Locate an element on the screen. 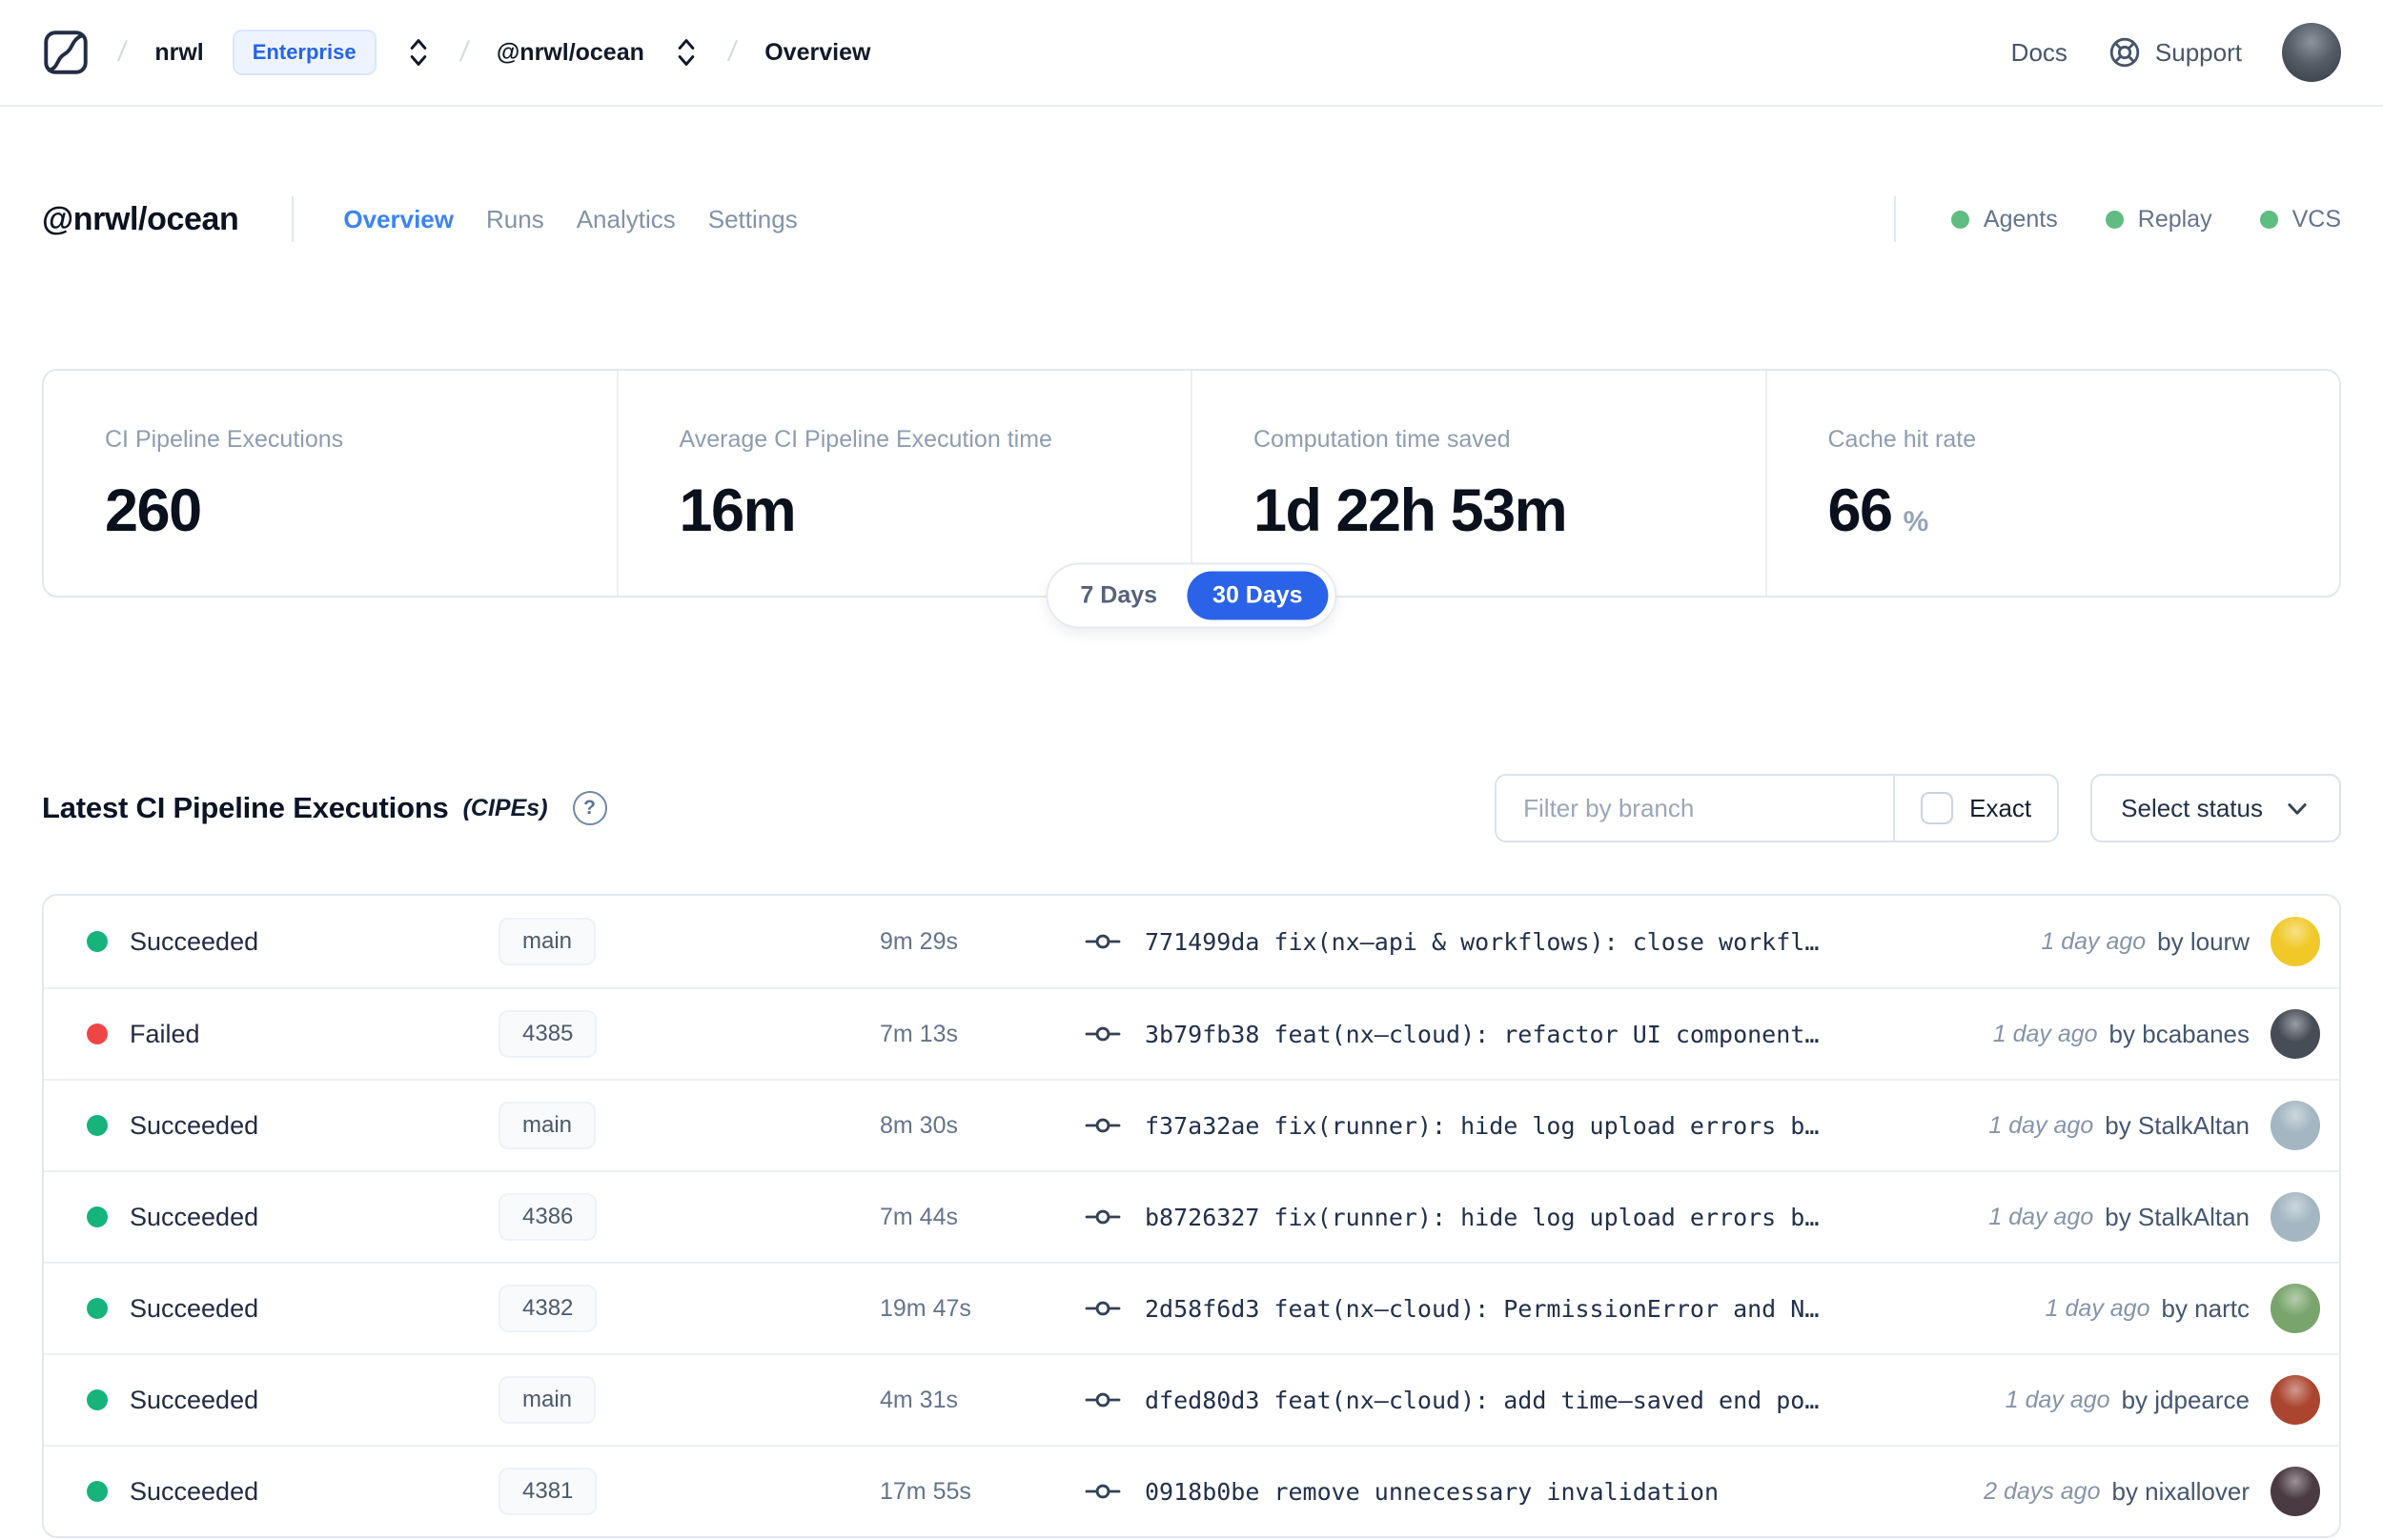 The image size is (2383, 1540). status-indicators: Agents Replay VCS is located at coordinates (2117, 219).